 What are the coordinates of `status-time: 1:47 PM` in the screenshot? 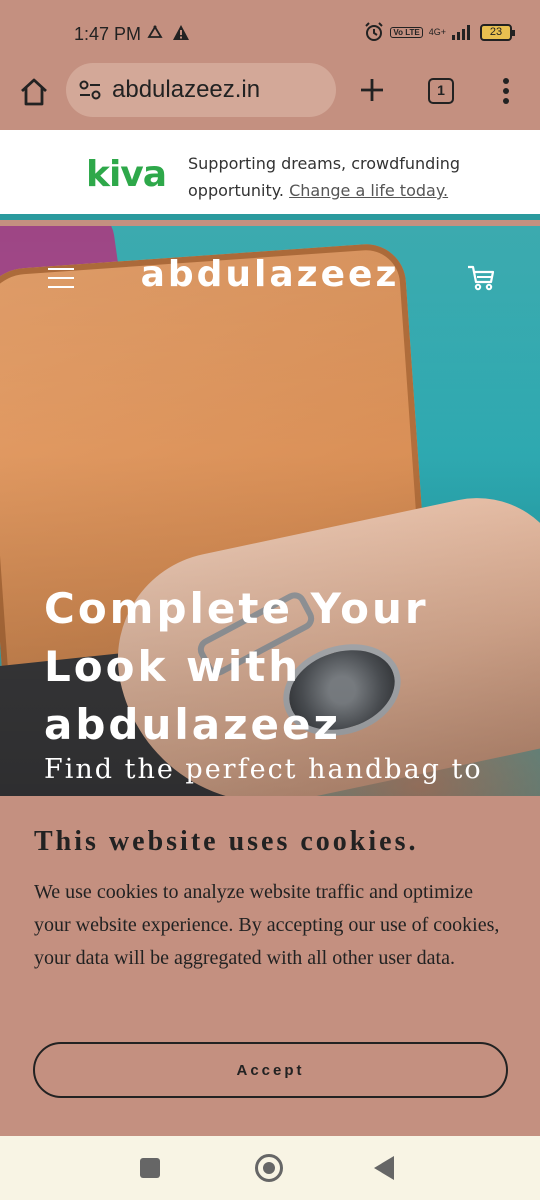 It's located at (108, 34).